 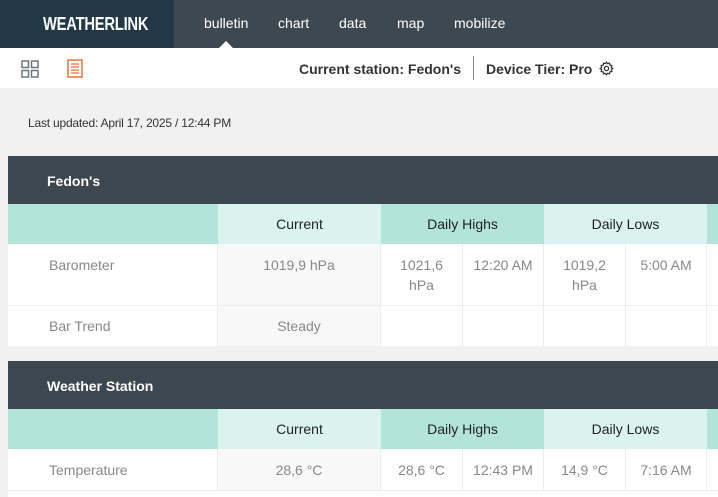 What do you see at coordinates (503, 470) in the screenshot?
I see `high-time: 12:43 PM` at bounding box center [503, 470].